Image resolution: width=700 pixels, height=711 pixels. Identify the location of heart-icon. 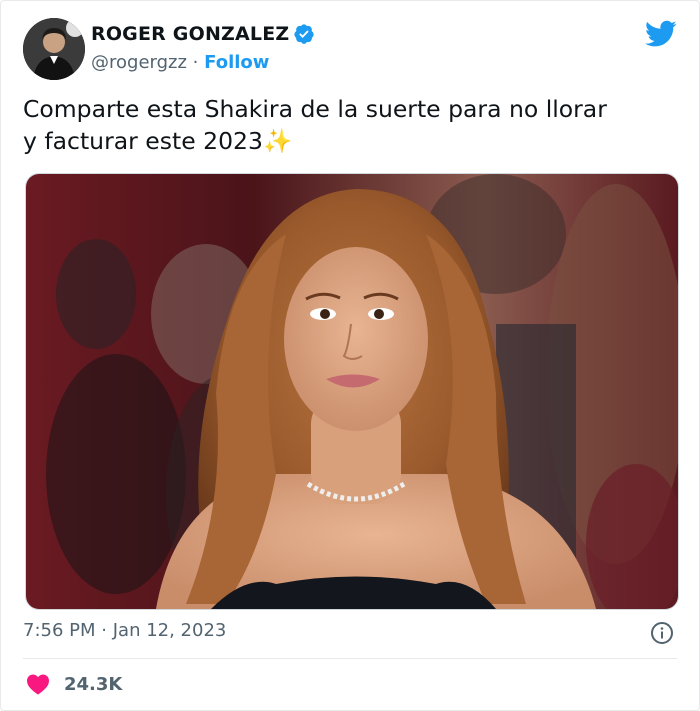
(38, 684).